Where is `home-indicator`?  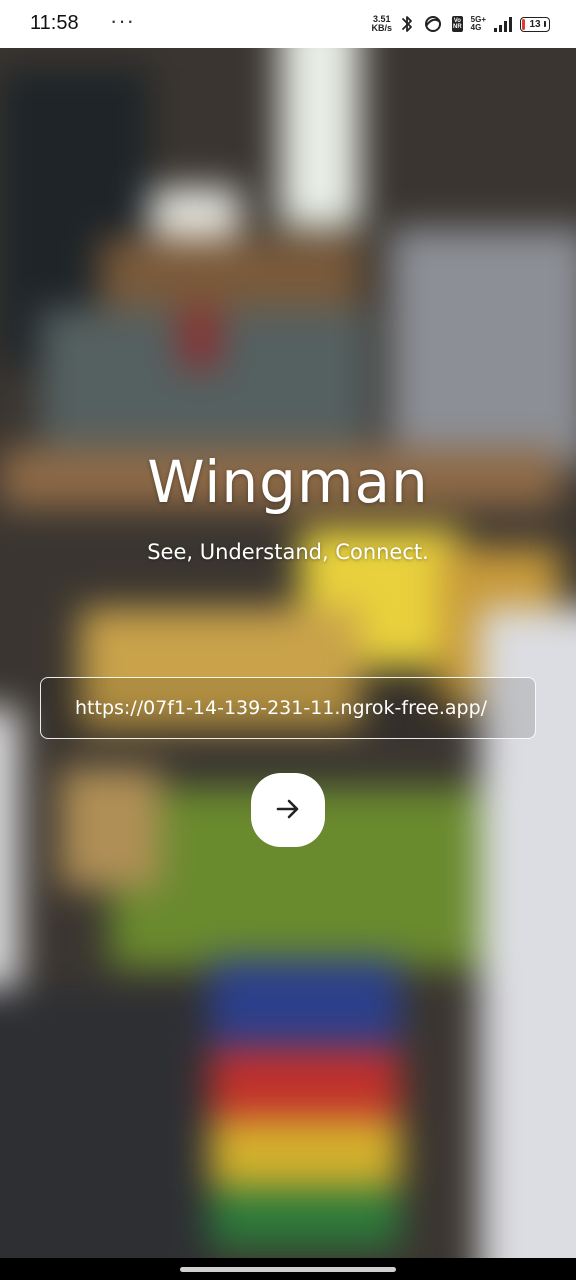 home-indicator is located at coordinates (288, 1269).